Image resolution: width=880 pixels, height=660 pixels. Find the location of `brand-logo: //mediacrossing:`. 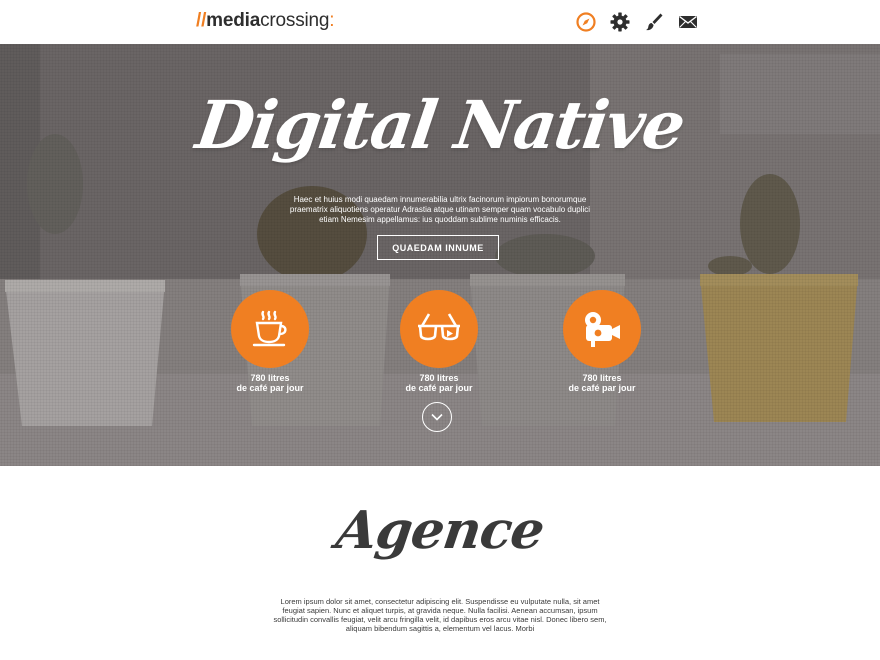

brand-logo: //mediacrossing: is located at coordinates (265, 21).